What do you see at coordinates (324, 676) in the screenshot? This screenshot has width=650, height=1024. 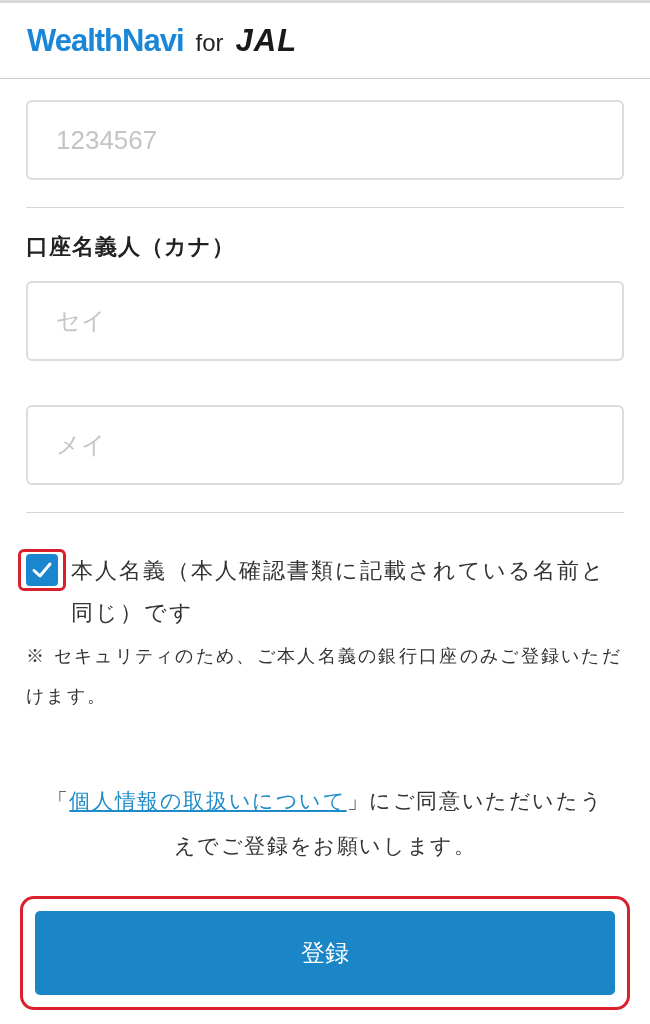 I see `security-note: ※ セキュリティのため、ご本人名義の銀行口座のみご登録いただけます。` at bounding box center [324, 676].